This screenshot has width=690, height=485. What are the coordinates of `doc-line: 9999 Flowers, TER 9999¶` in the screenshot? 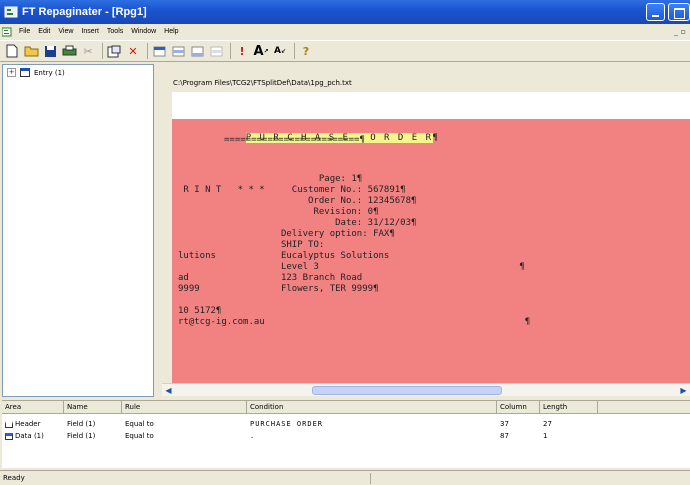 It's located at (278, 289).